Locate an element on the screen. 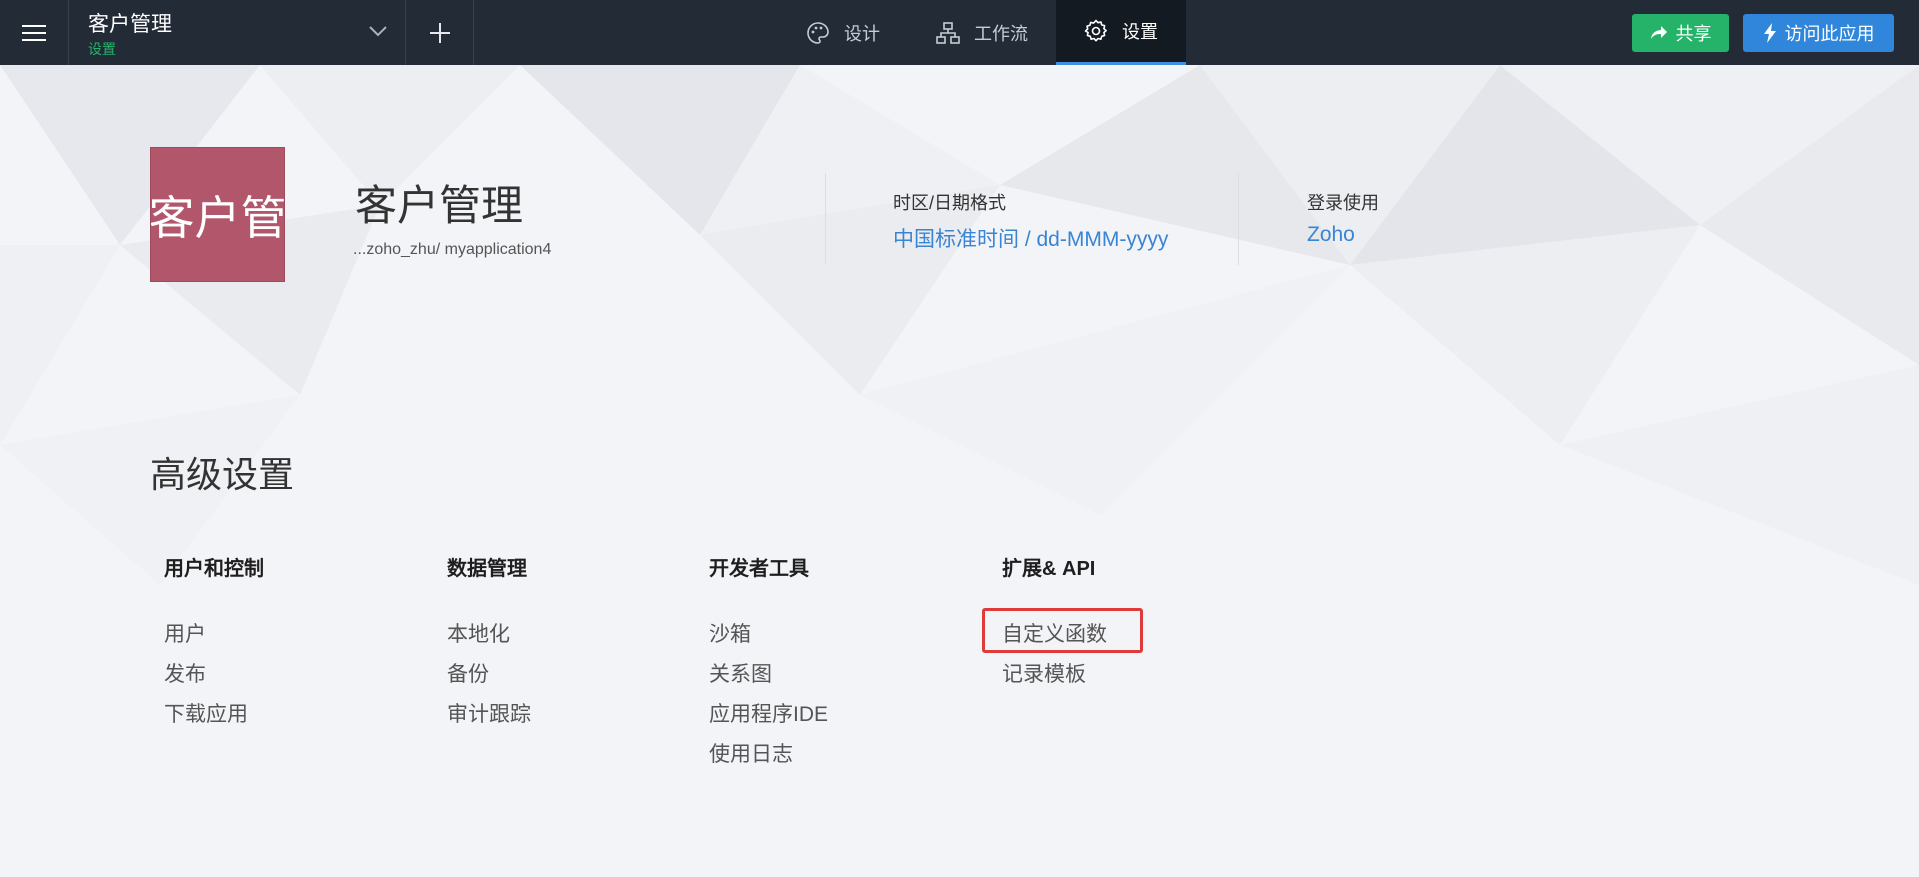 Image resolution: width=1919 pixels, height=877 pixels. settings-link-localization: 本地化 is located at coordinates (489, 635).